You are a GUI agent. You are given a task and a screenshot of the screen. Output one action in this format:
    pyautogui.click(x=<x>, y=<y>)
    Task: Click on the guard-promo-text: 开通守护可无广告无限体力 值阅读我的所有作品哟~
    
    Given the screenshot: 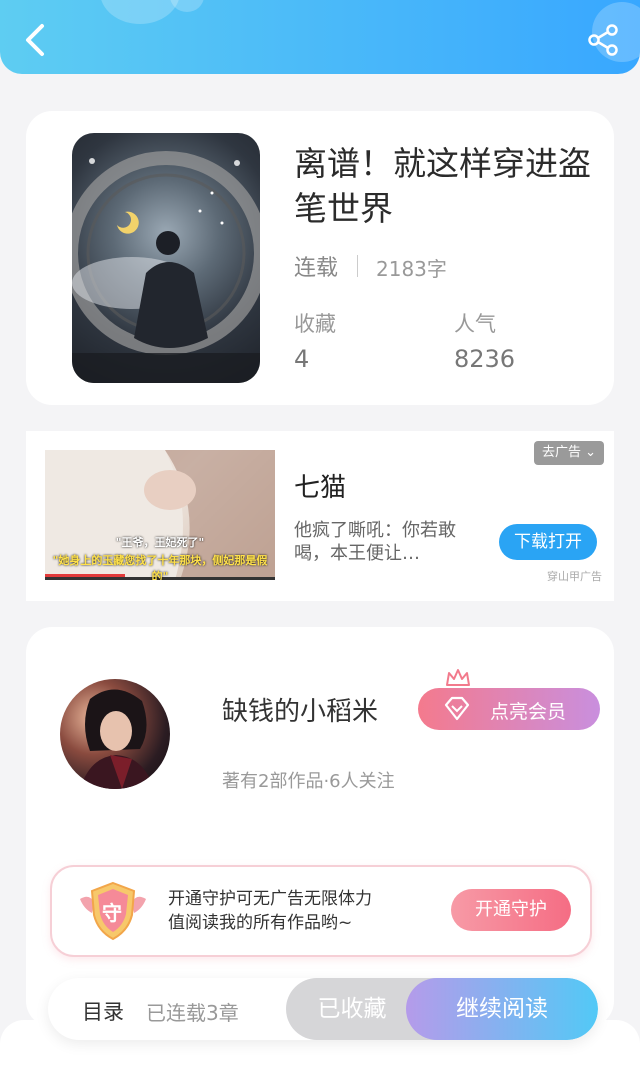 What is the action you would take?
    pyautogui.click(x=270, y=911)
    